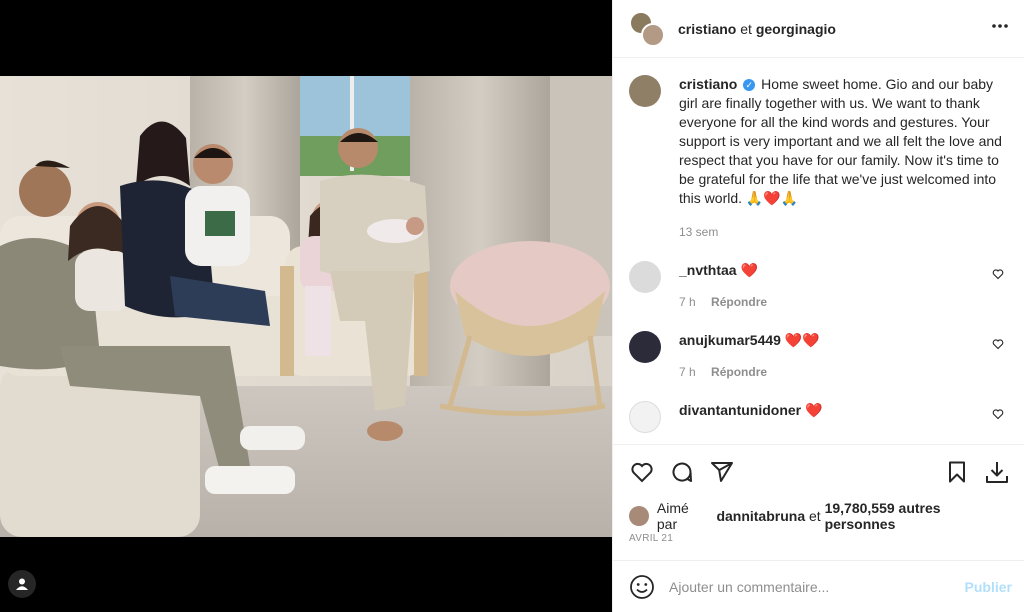 The height and width of the screenshot is (612, 1024). I want to click on heart-icon, so click(642, 472).